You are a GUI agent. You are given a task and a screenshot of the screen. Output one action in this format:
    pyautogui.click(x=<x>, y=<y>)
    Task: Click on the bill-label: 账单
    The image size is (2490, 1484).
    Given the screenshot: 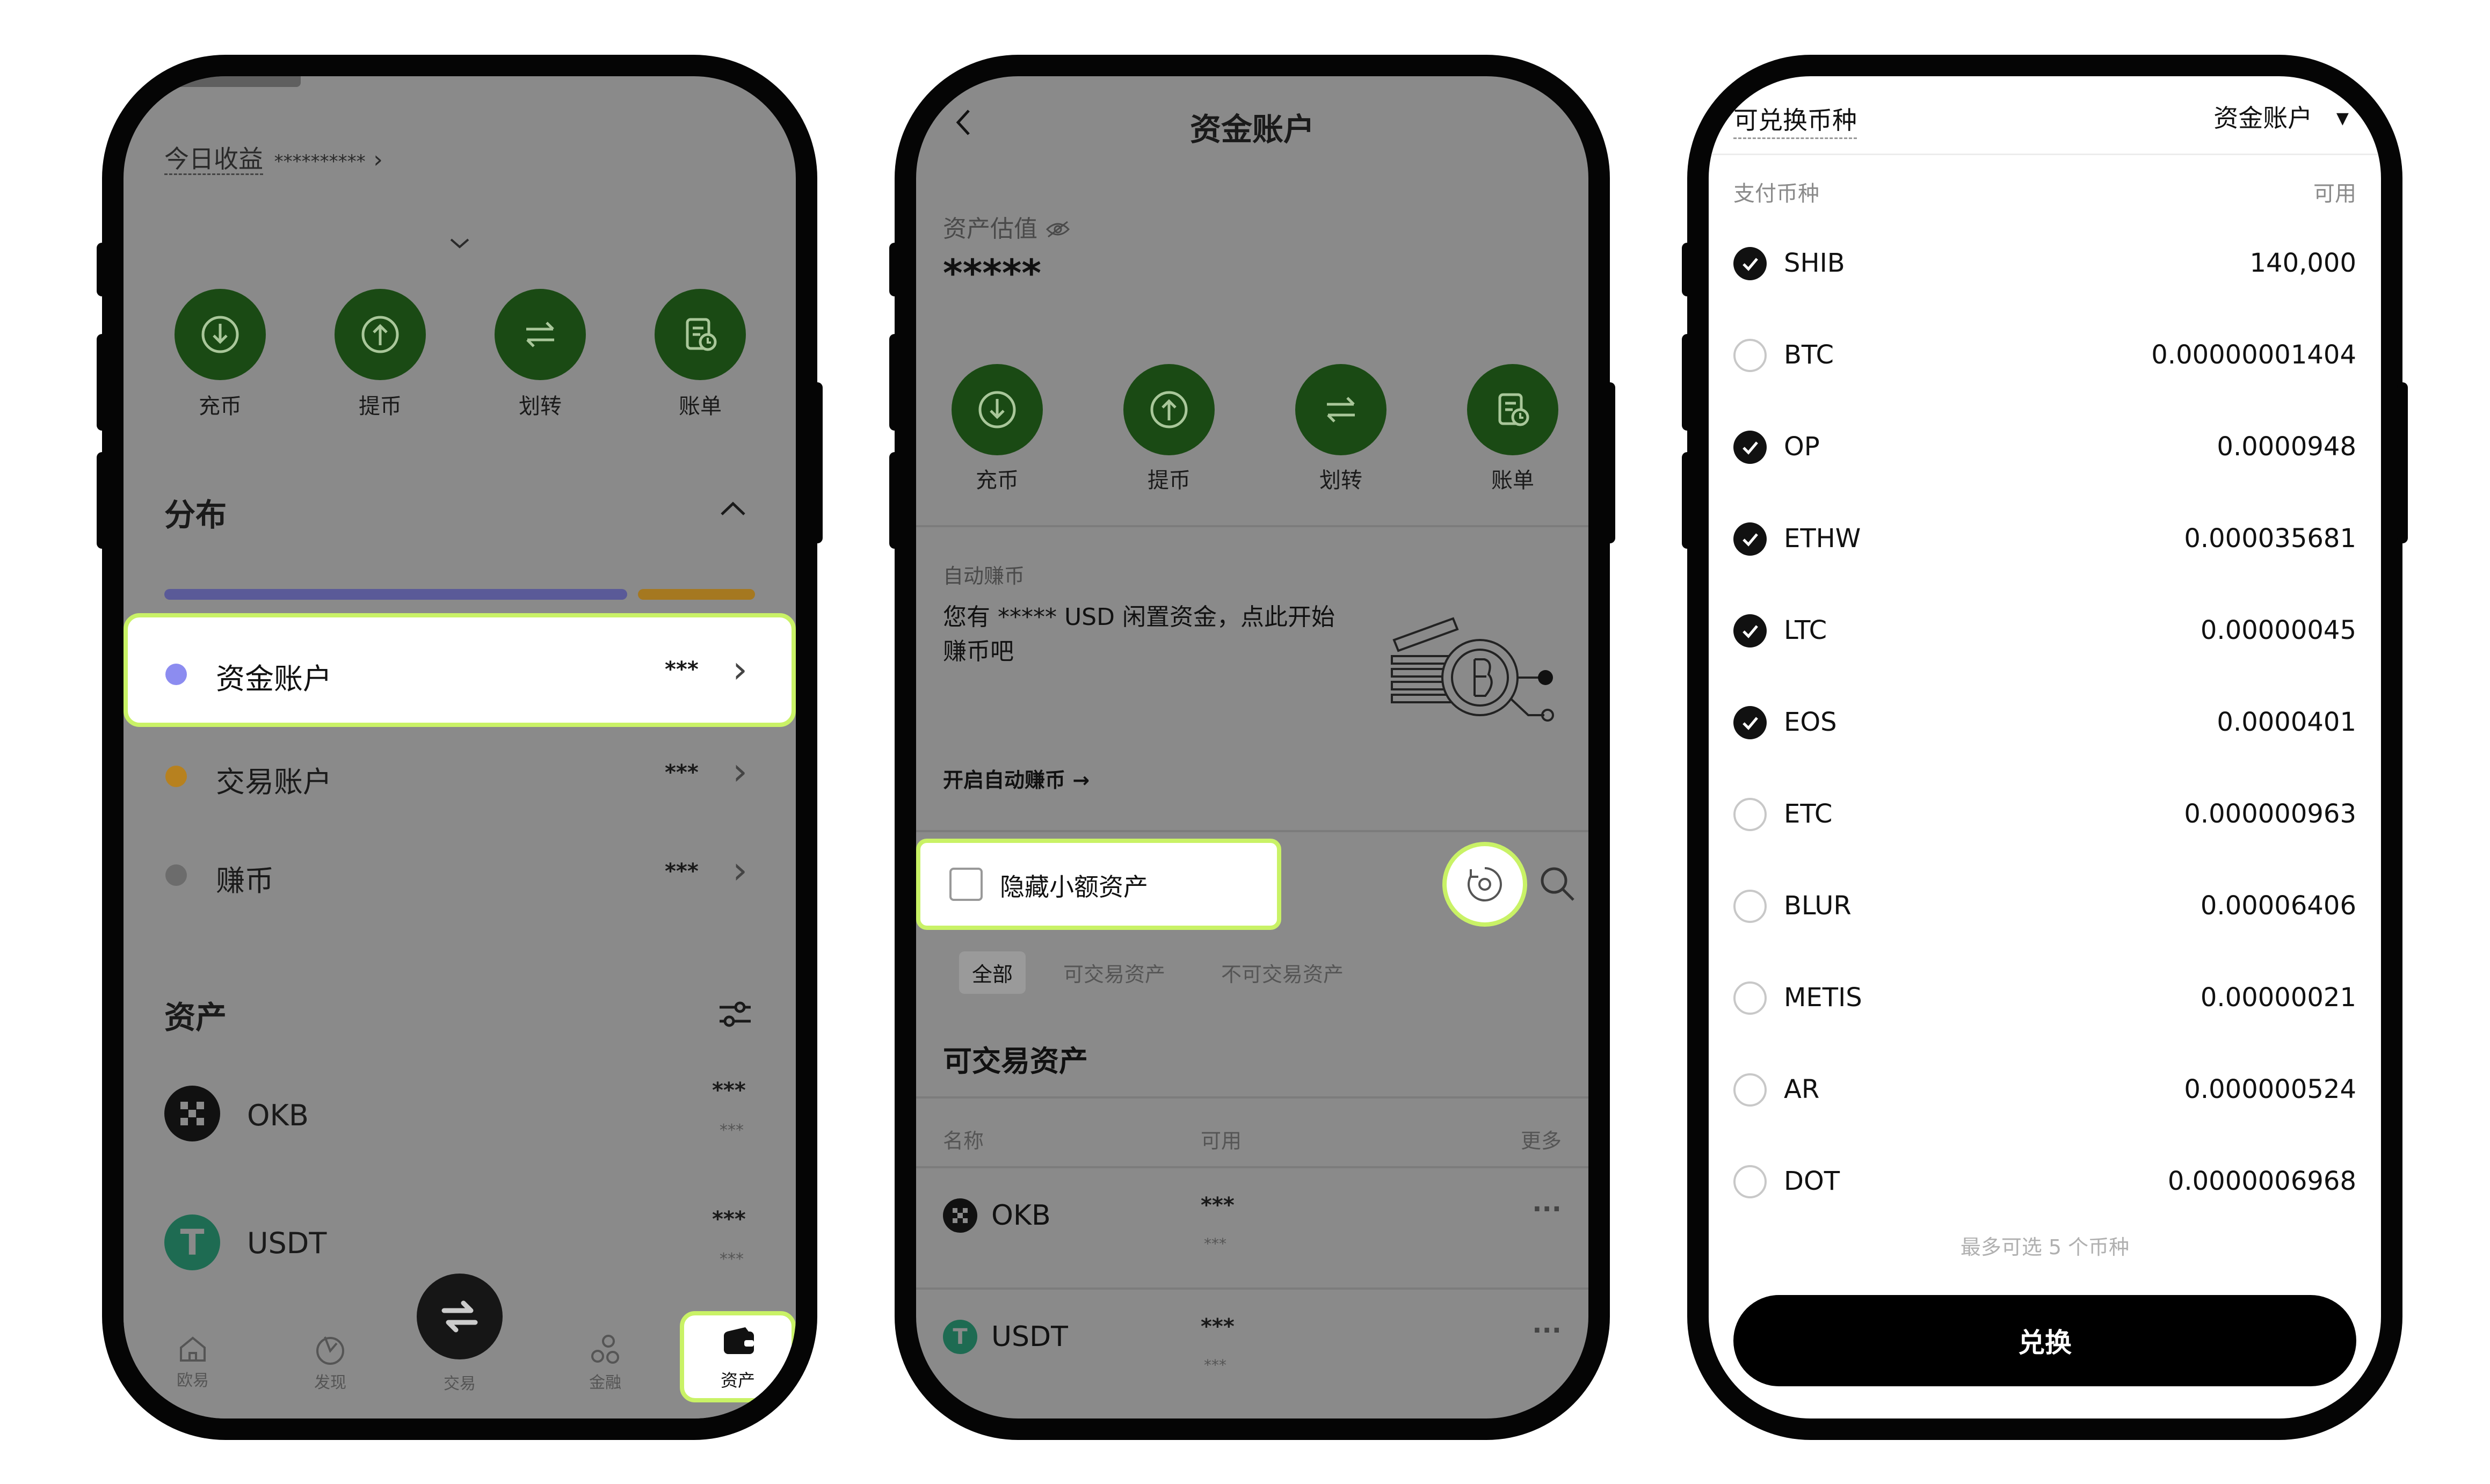 What is the action you would take?
    pyautogui.click(x=1512, y=481)
    